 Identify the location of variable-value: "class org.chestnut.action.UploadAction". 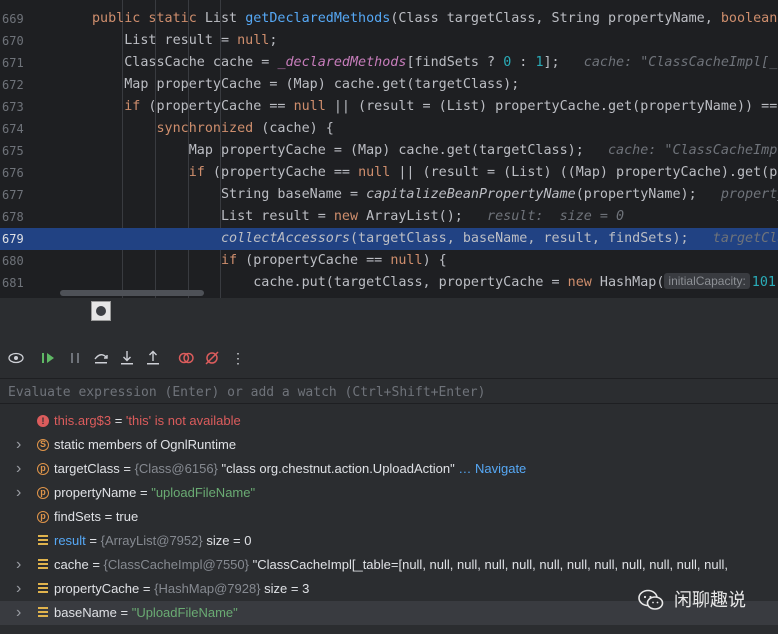
(338, 468).